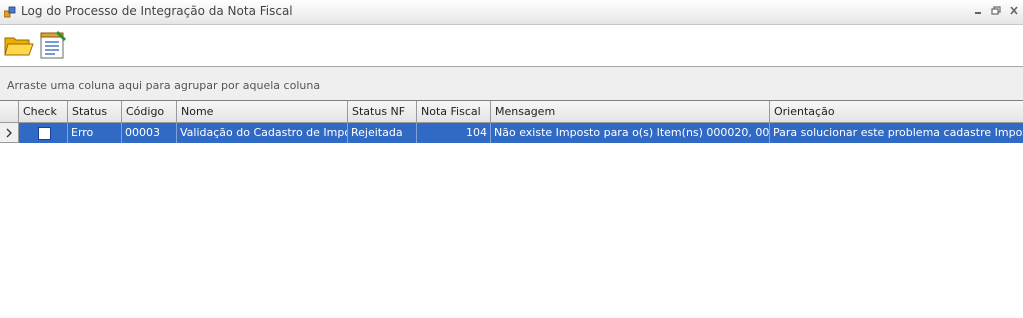 This screenshot has height=318, width=1023. What do you see at coordinates (149, 111) in the screenshot?
I see `column-header-codigo: Código` at bounding box center [149, 111].